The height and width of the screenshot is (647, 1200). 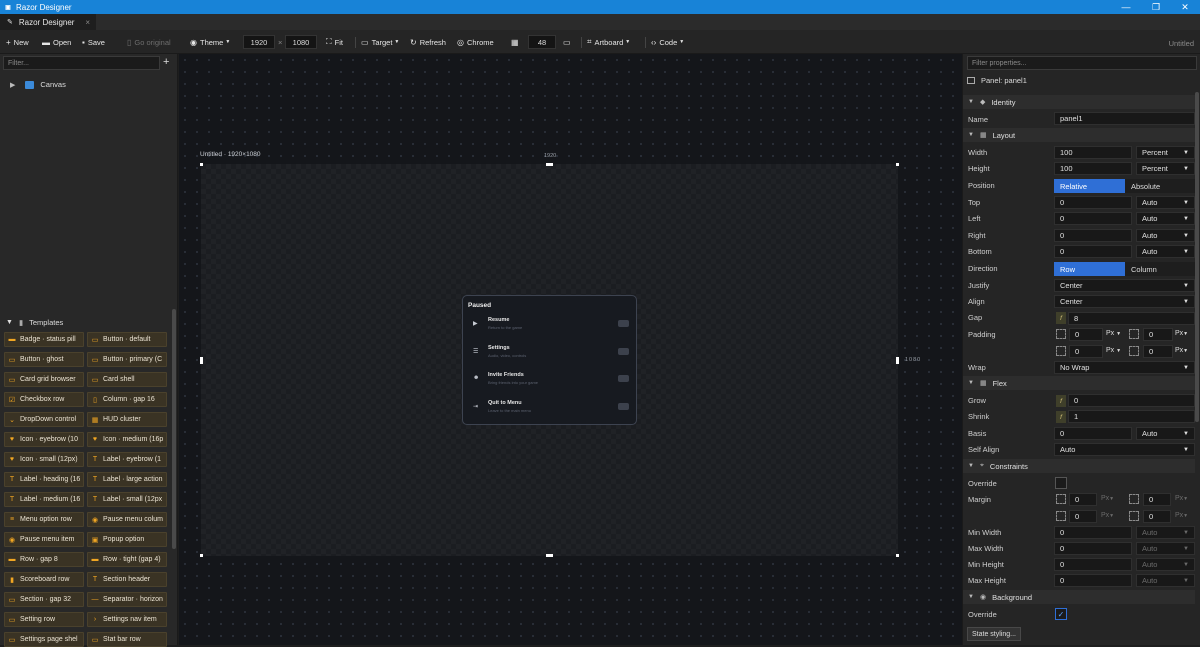 I want to click on template-item: ▦ HUD cluster, so click(x=127, y=419).